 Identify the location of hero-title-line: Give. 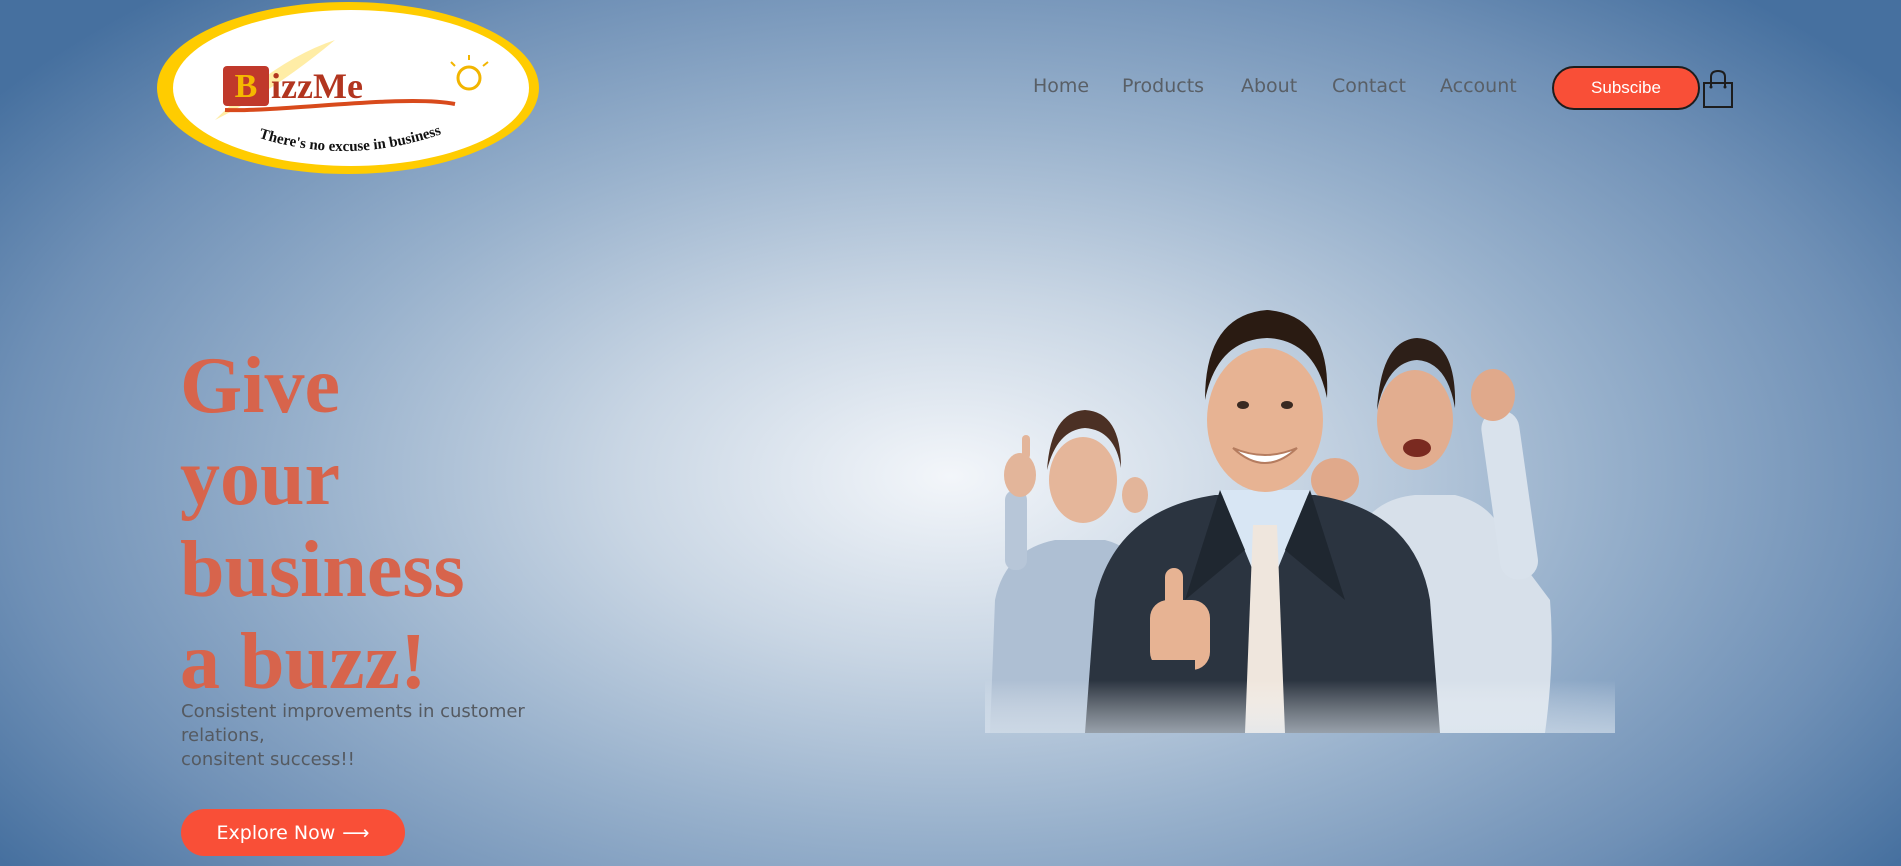
(260, 386).